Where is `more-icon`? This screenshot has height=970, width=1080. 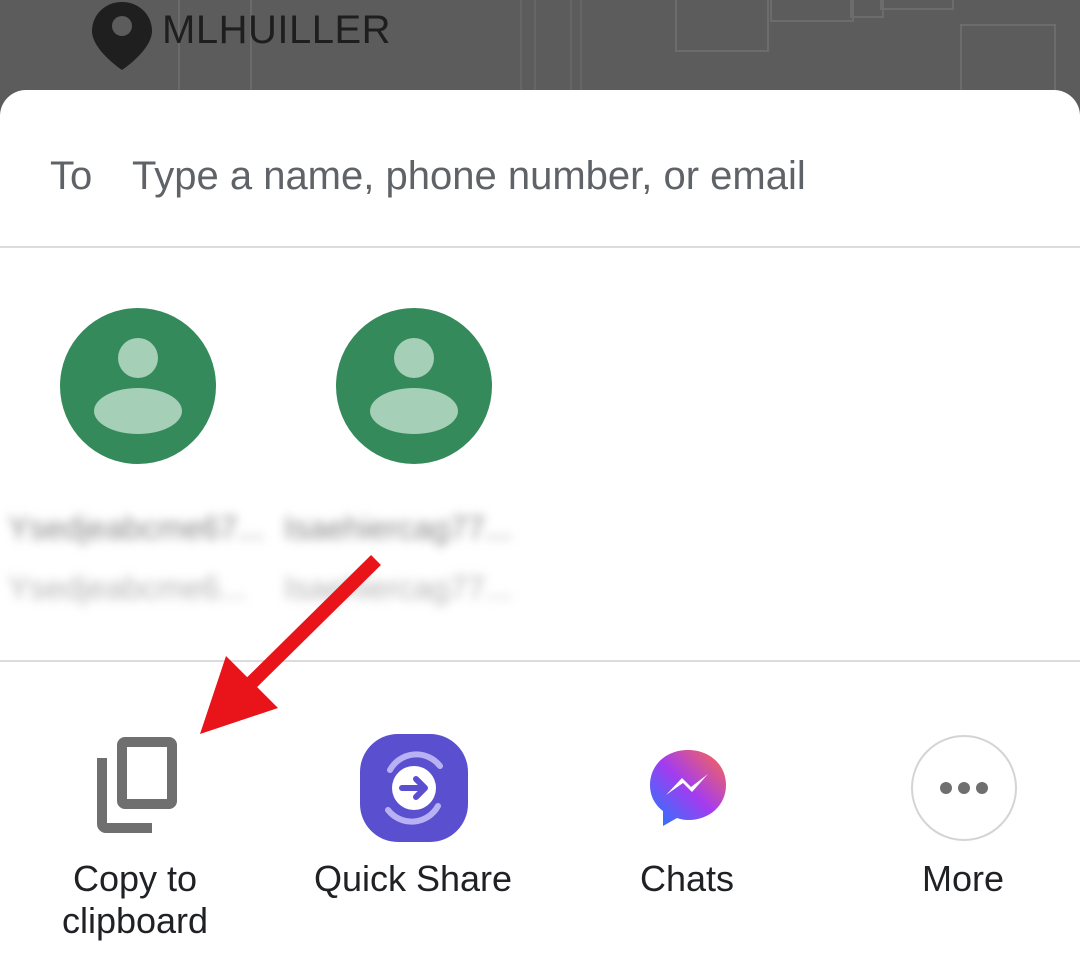 more-icon is located at coordinates (964, 788).